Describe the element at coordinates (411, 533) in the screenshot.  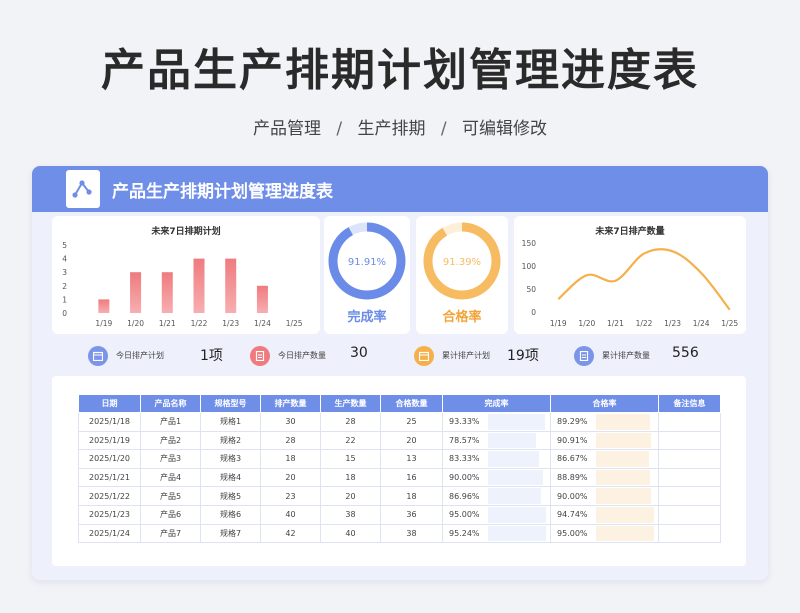
I see `table-cell-qualified: 38` at that location.